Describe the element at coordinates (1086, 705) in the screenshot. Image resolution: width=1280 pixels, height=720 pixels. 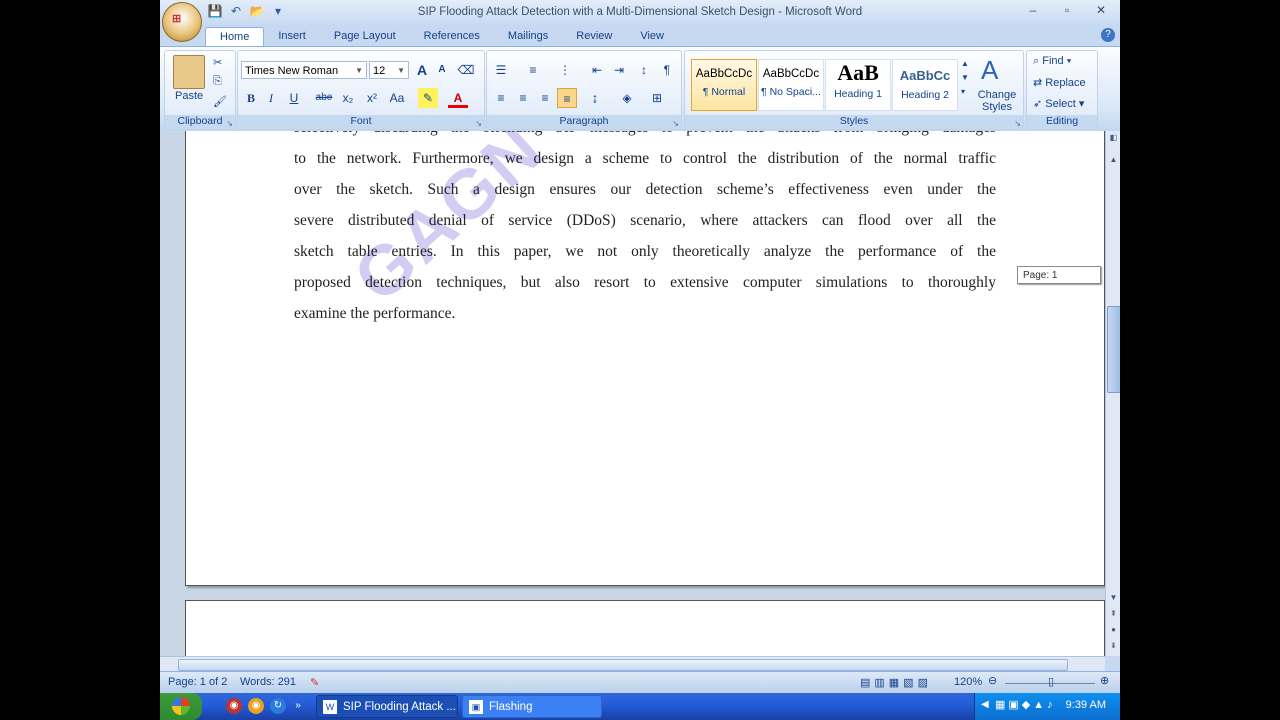
I see `clock: 9:39 AM` at that location.